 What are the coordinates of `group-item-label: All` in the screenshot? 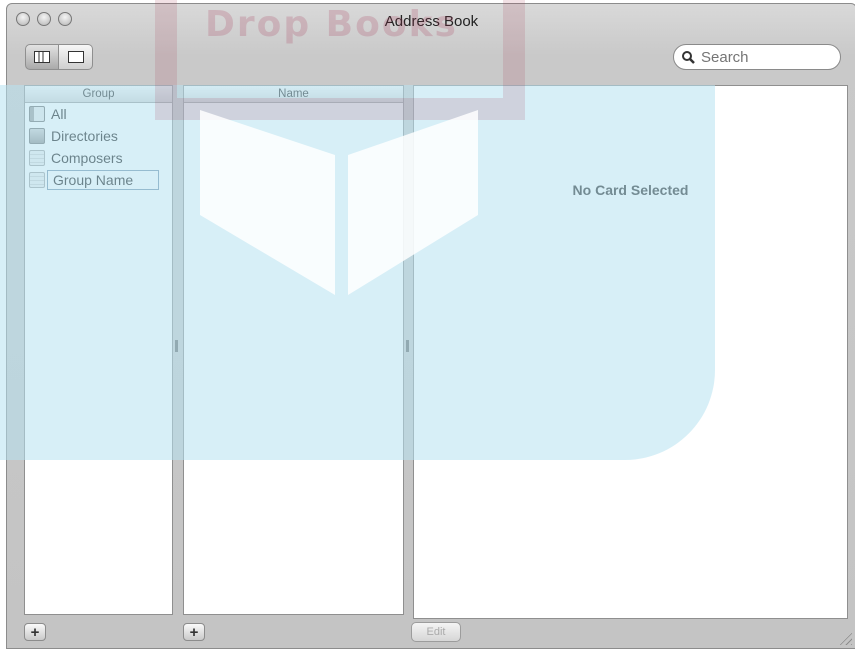 It's located at (59, 114).